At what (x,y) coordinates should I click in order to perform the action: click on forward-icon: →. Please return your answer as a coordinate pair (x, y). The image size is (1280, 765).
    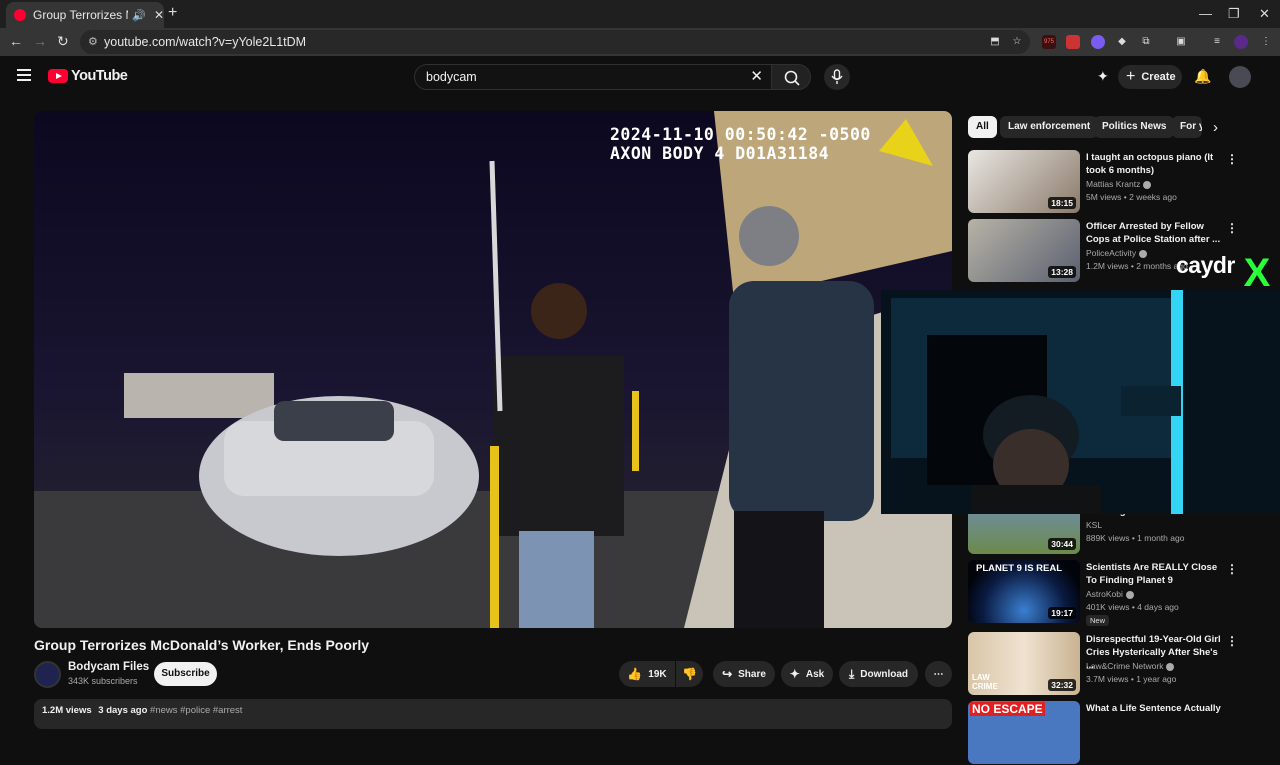
    Looking at the image, I should click on (40, 41).